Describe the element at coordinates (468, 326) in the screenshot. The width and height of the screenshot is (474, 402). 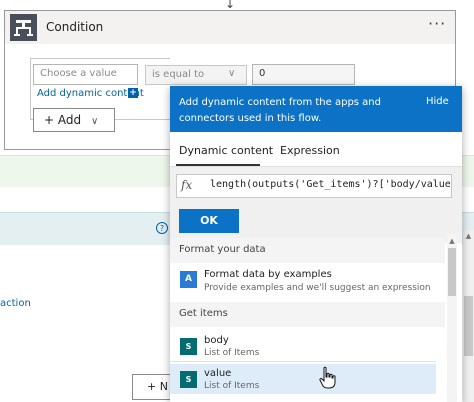
I see `canvas-scrollbar-thumb` at that location.